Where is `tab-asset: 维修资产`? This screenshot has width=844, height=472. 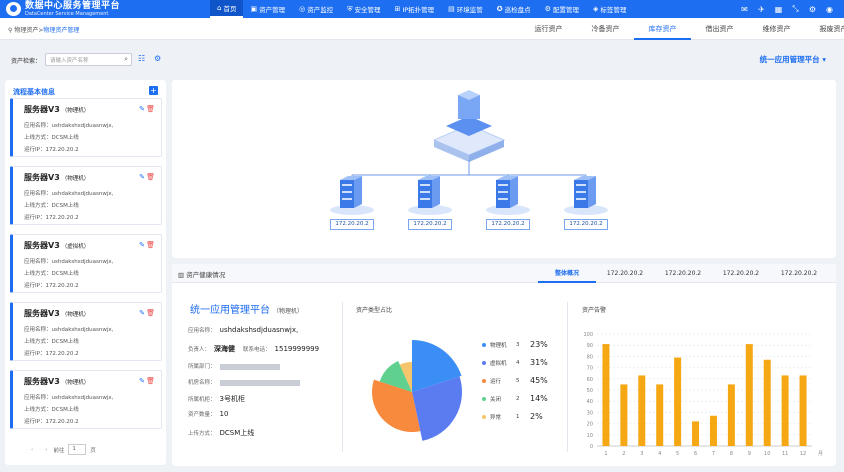 tab-asset: 维修资产 is located at coordinates (776, 29).